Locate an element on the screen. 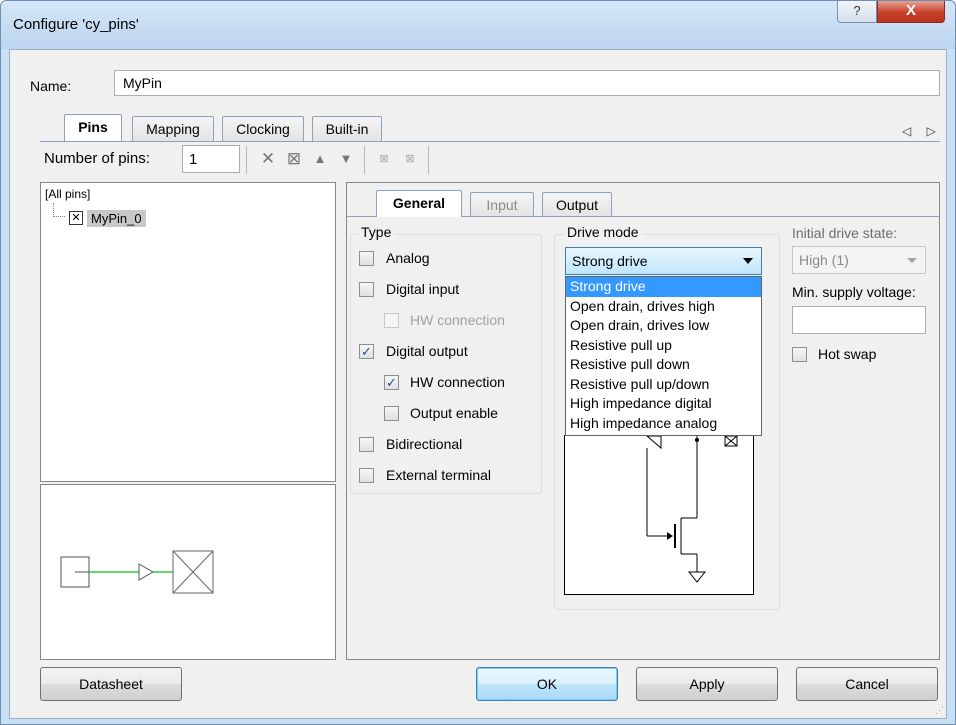 Image resolution: width=956 pixels, height=725 pixels. cancel-button: Cancel is located at coordinates (867, 684).